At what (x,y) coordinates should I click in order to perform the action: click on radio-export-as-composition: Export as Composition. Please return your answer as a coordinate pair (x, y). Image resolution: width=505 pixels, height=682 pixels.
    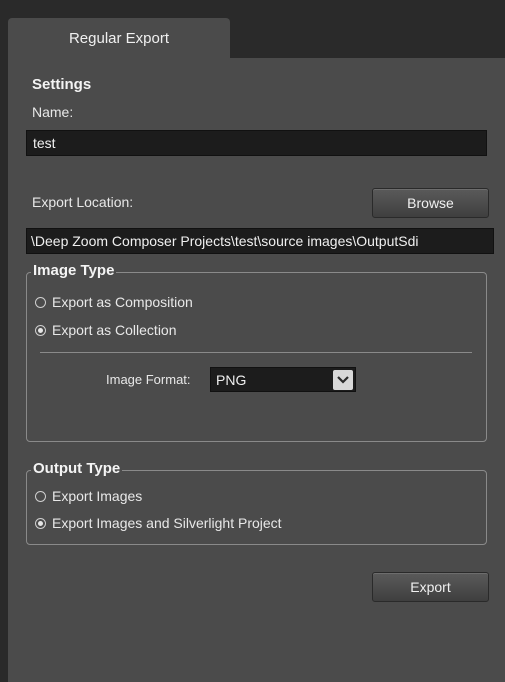
    Looking at the image, I should click on (114, 302).